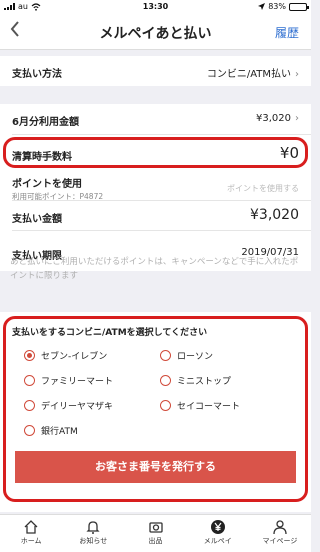 The width and height of the screenshot is (320, 552). Describe the element at coordinates (155, 7) in the screenshot. I see `status-bar: au 13:30 83%` at that location.